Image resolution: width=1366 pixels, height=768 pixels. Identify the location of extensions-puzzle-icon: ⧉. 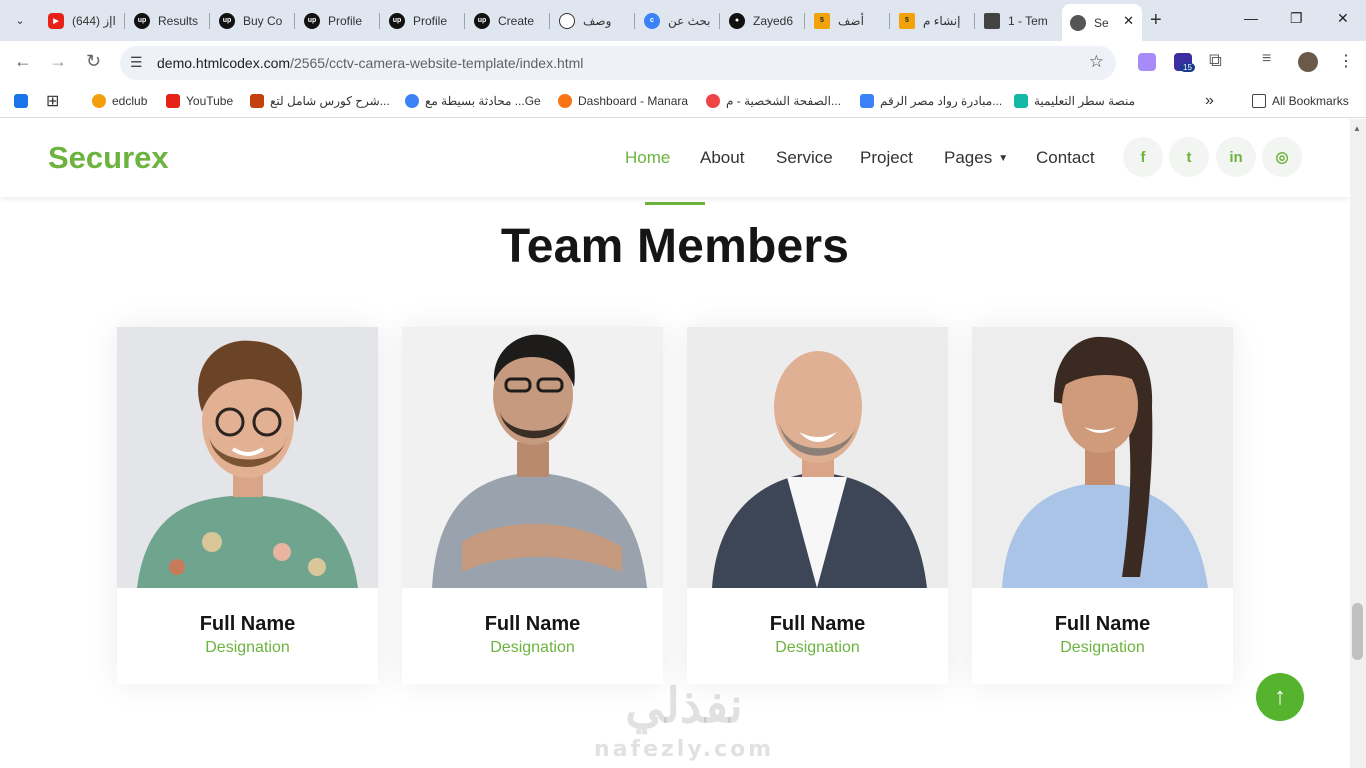
(1215, 60).